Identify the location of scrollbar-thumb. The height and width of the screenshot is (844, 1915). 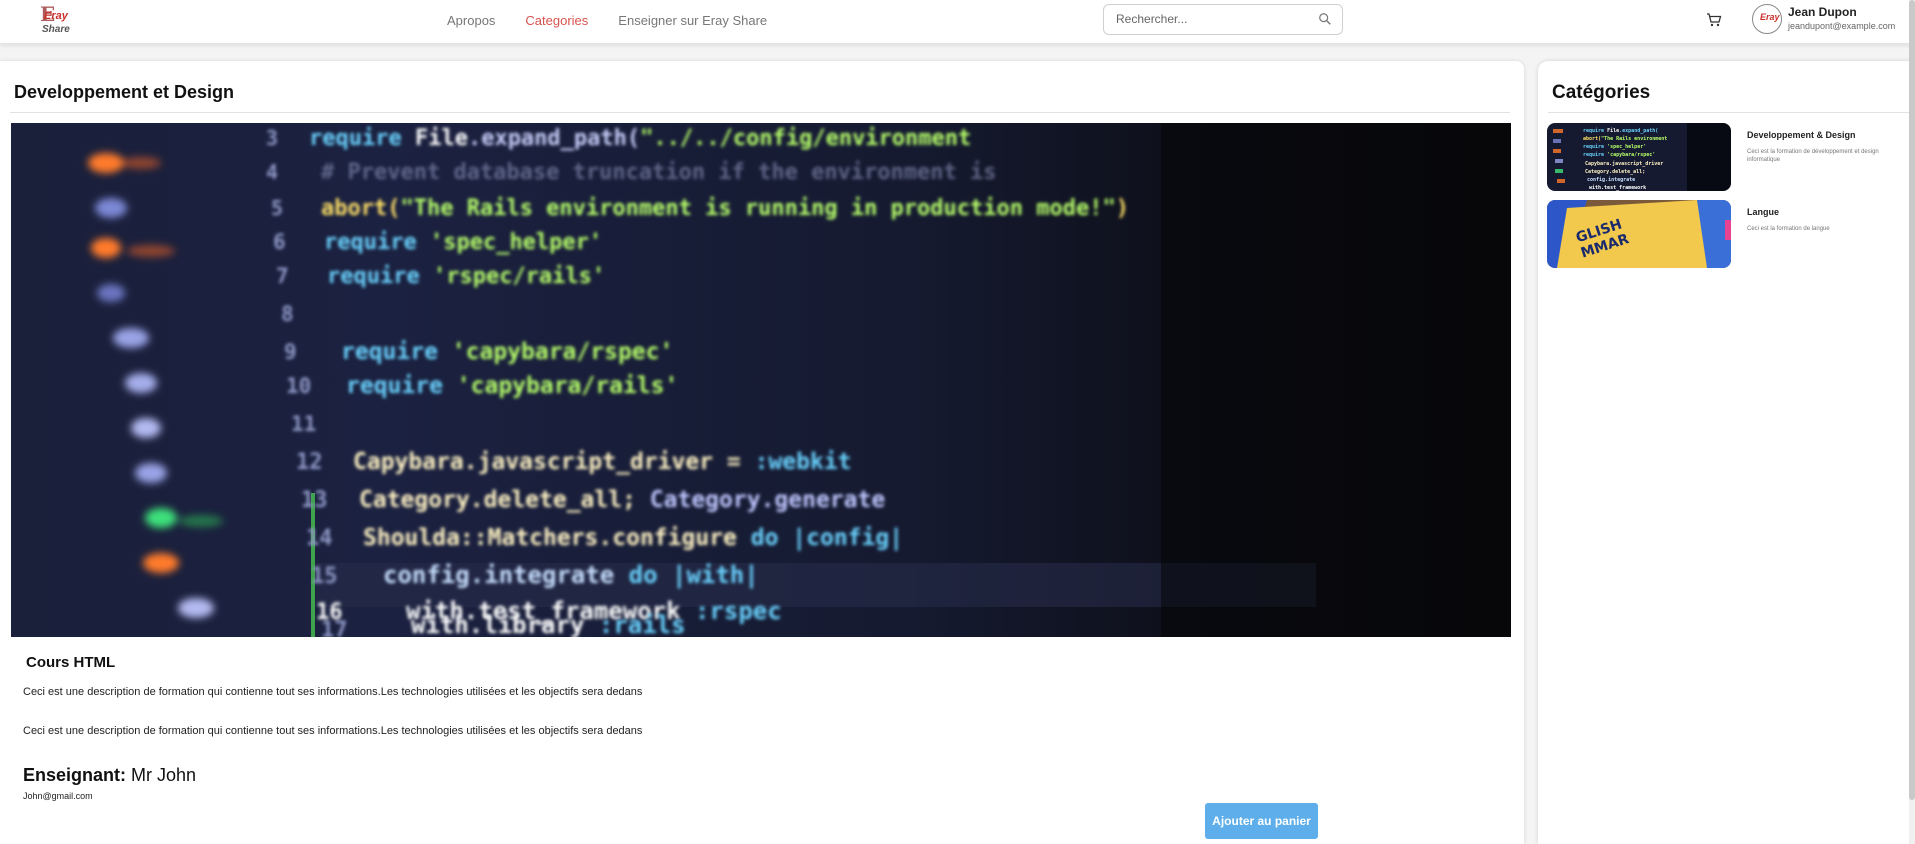
(1912, 400).